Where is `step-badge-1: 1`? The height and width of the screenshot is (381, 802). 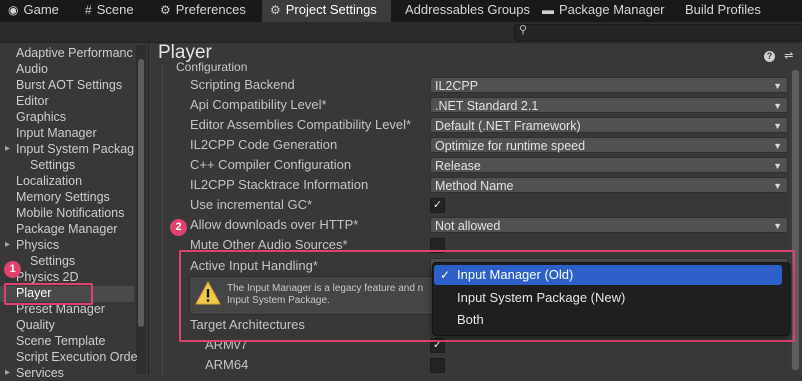
step-badge-1: 1 is located at coordinates (12, 269).